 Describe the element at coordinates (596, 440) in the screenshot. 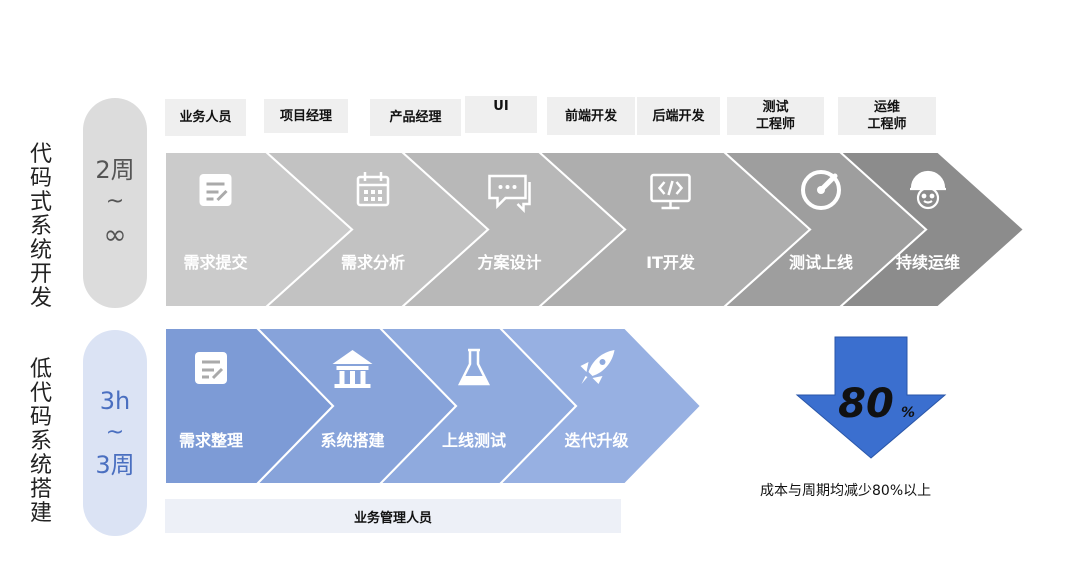

I see `lowcode-step-label-4: 迭代升级` at that location.